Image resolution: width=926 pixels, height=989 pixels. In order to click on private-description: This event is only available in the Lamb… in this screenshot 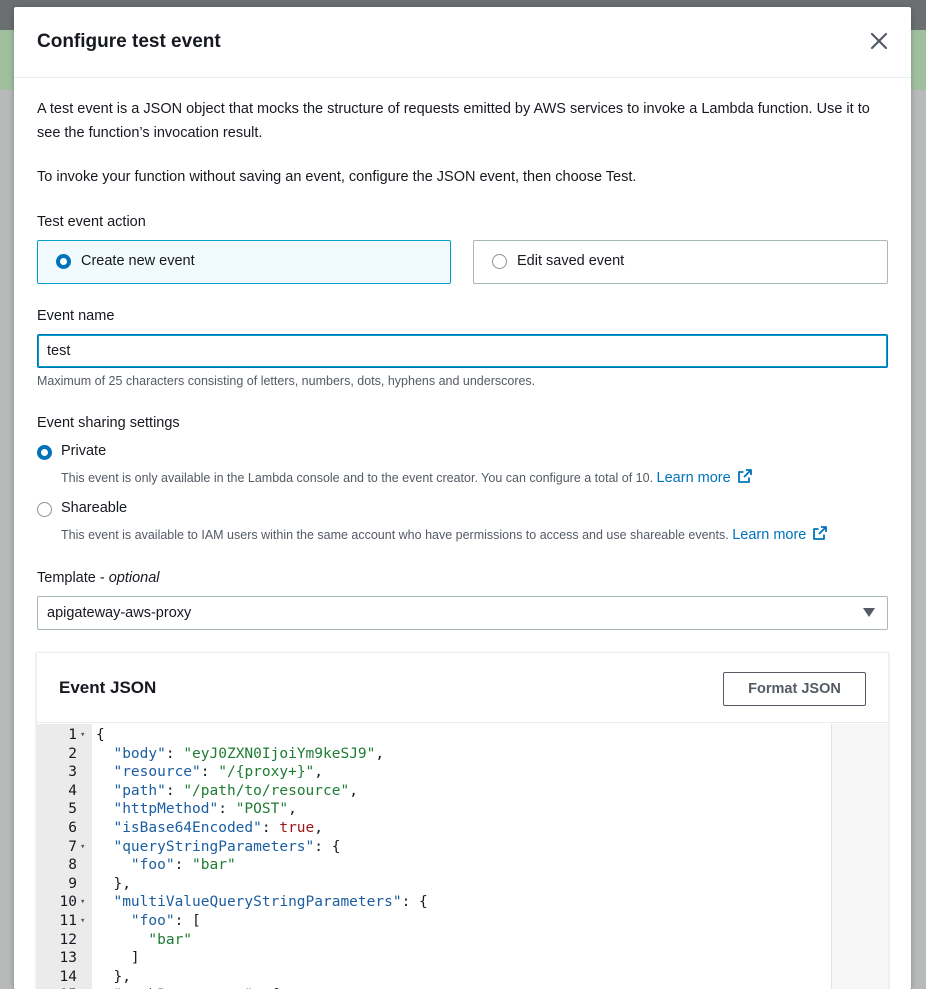, I will do `click(407, 477)`.